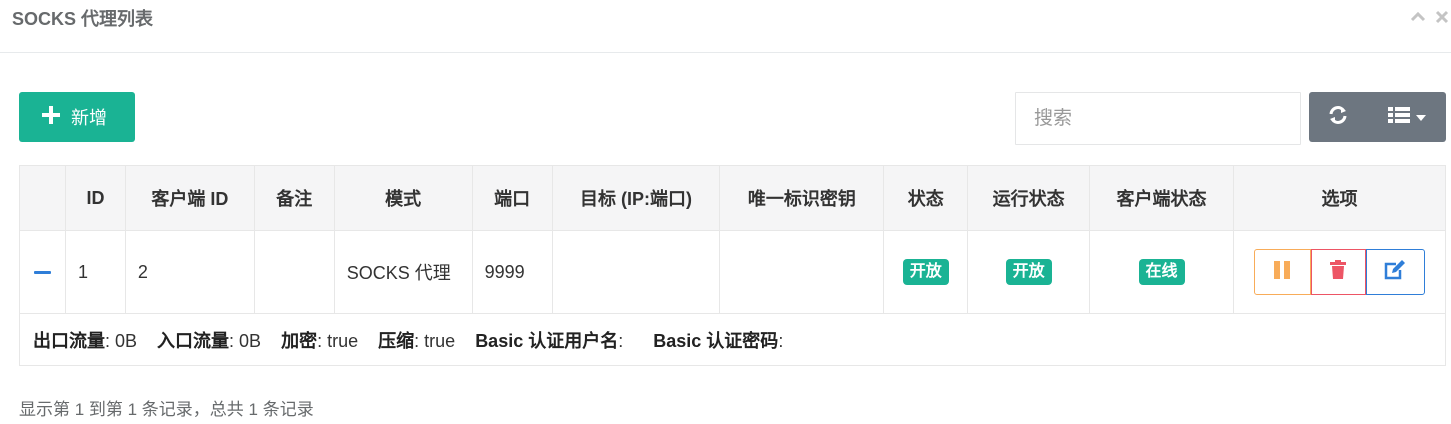  I want to click on edit-icon, so click(1395, 272).